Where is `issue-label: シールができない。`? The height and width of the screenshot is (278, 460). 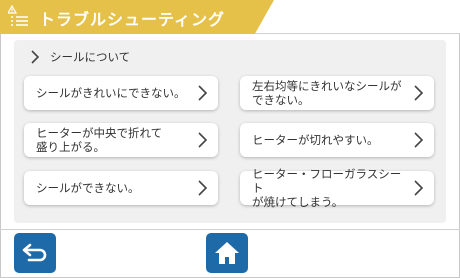
issue-label: シールができない。 is located at coordinates (88, 188).